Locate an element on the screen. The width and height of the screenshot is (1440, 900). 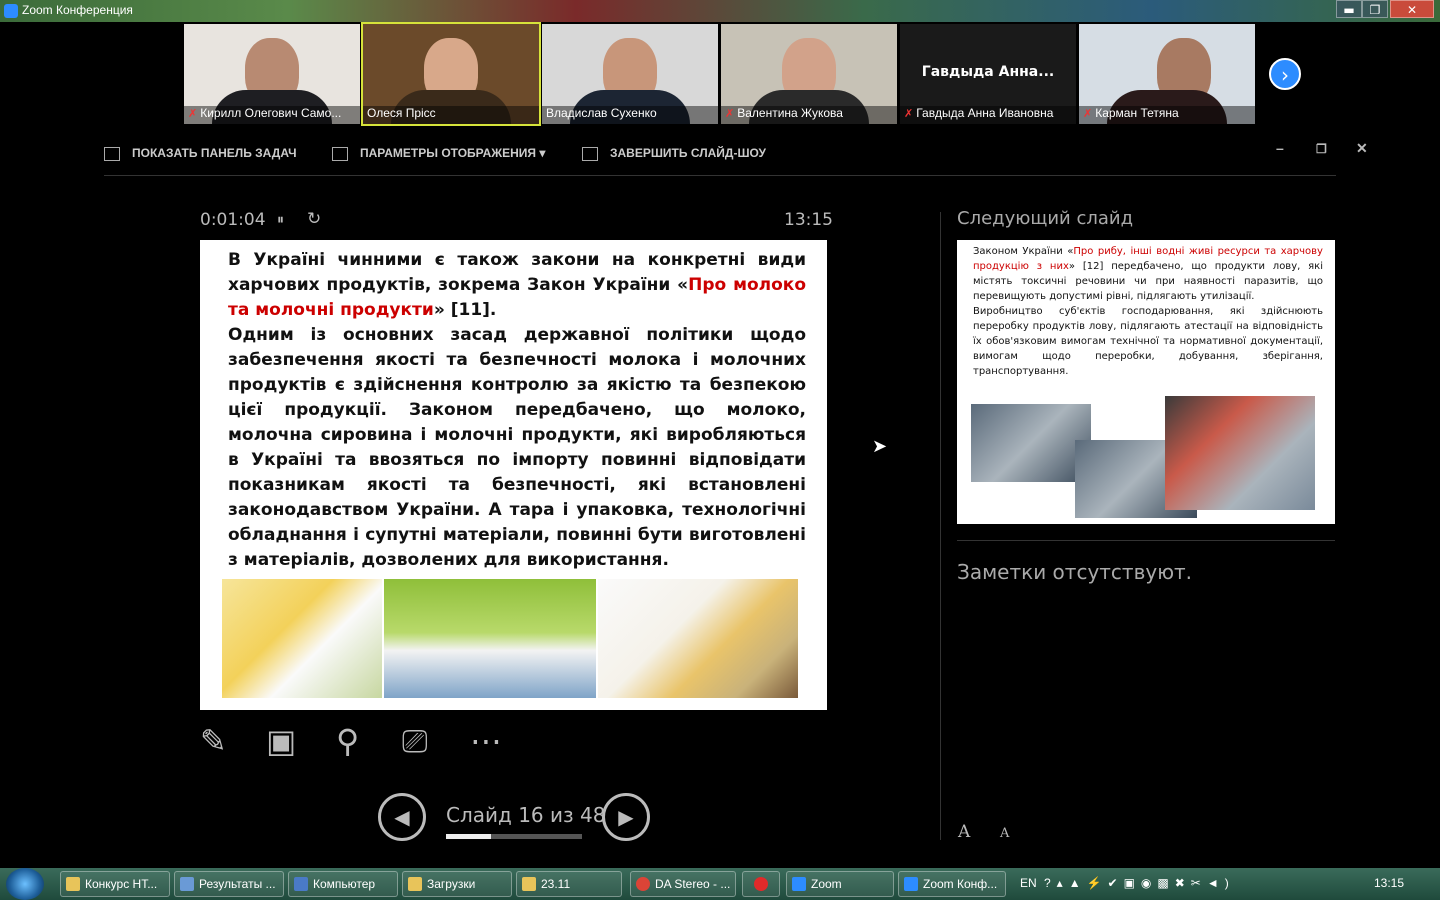
taskbar-item: Загрузки is located at coordinates (457, 884).